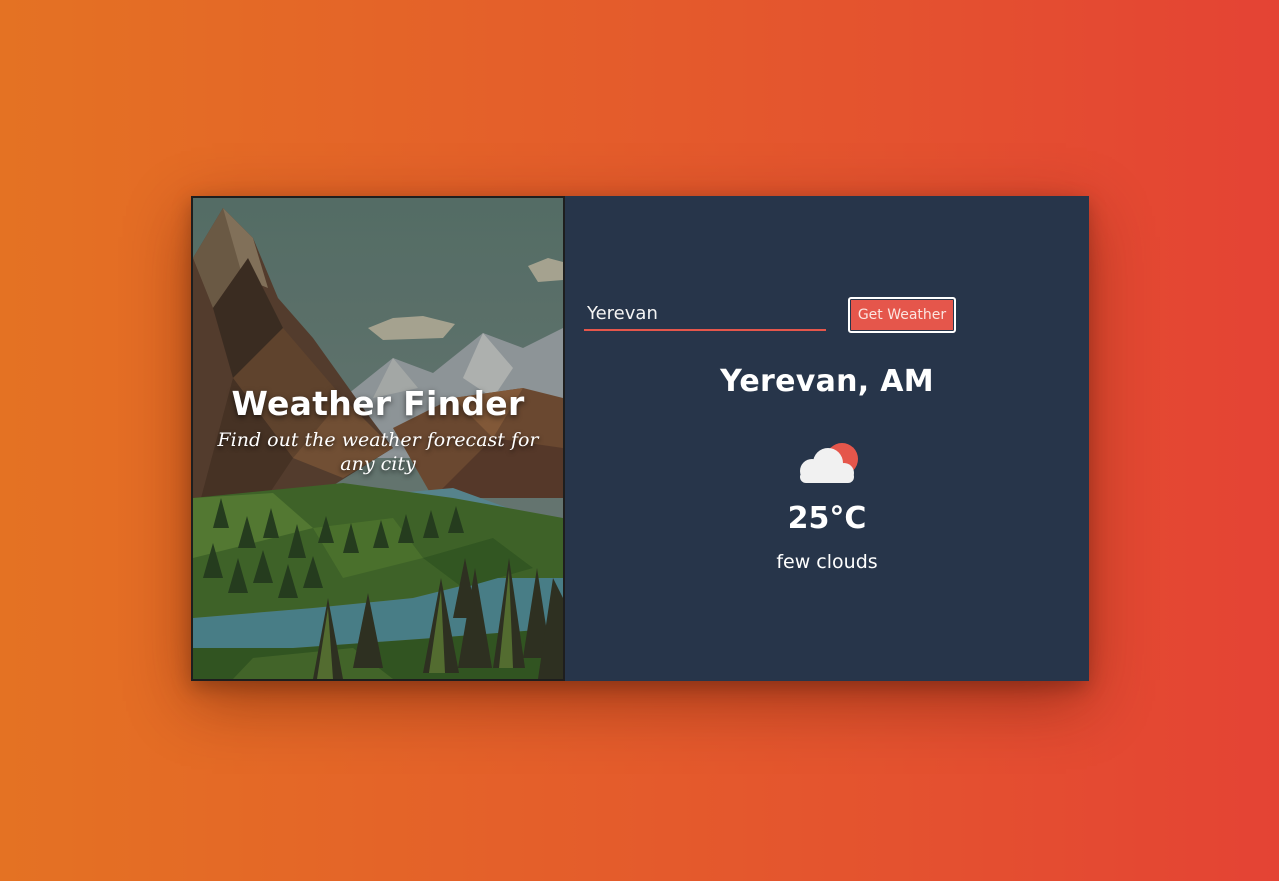  What do you see at coordinates (827, 518) in the screenshot?
I see `temperature: 25°C` at bounding box center [827, 518].